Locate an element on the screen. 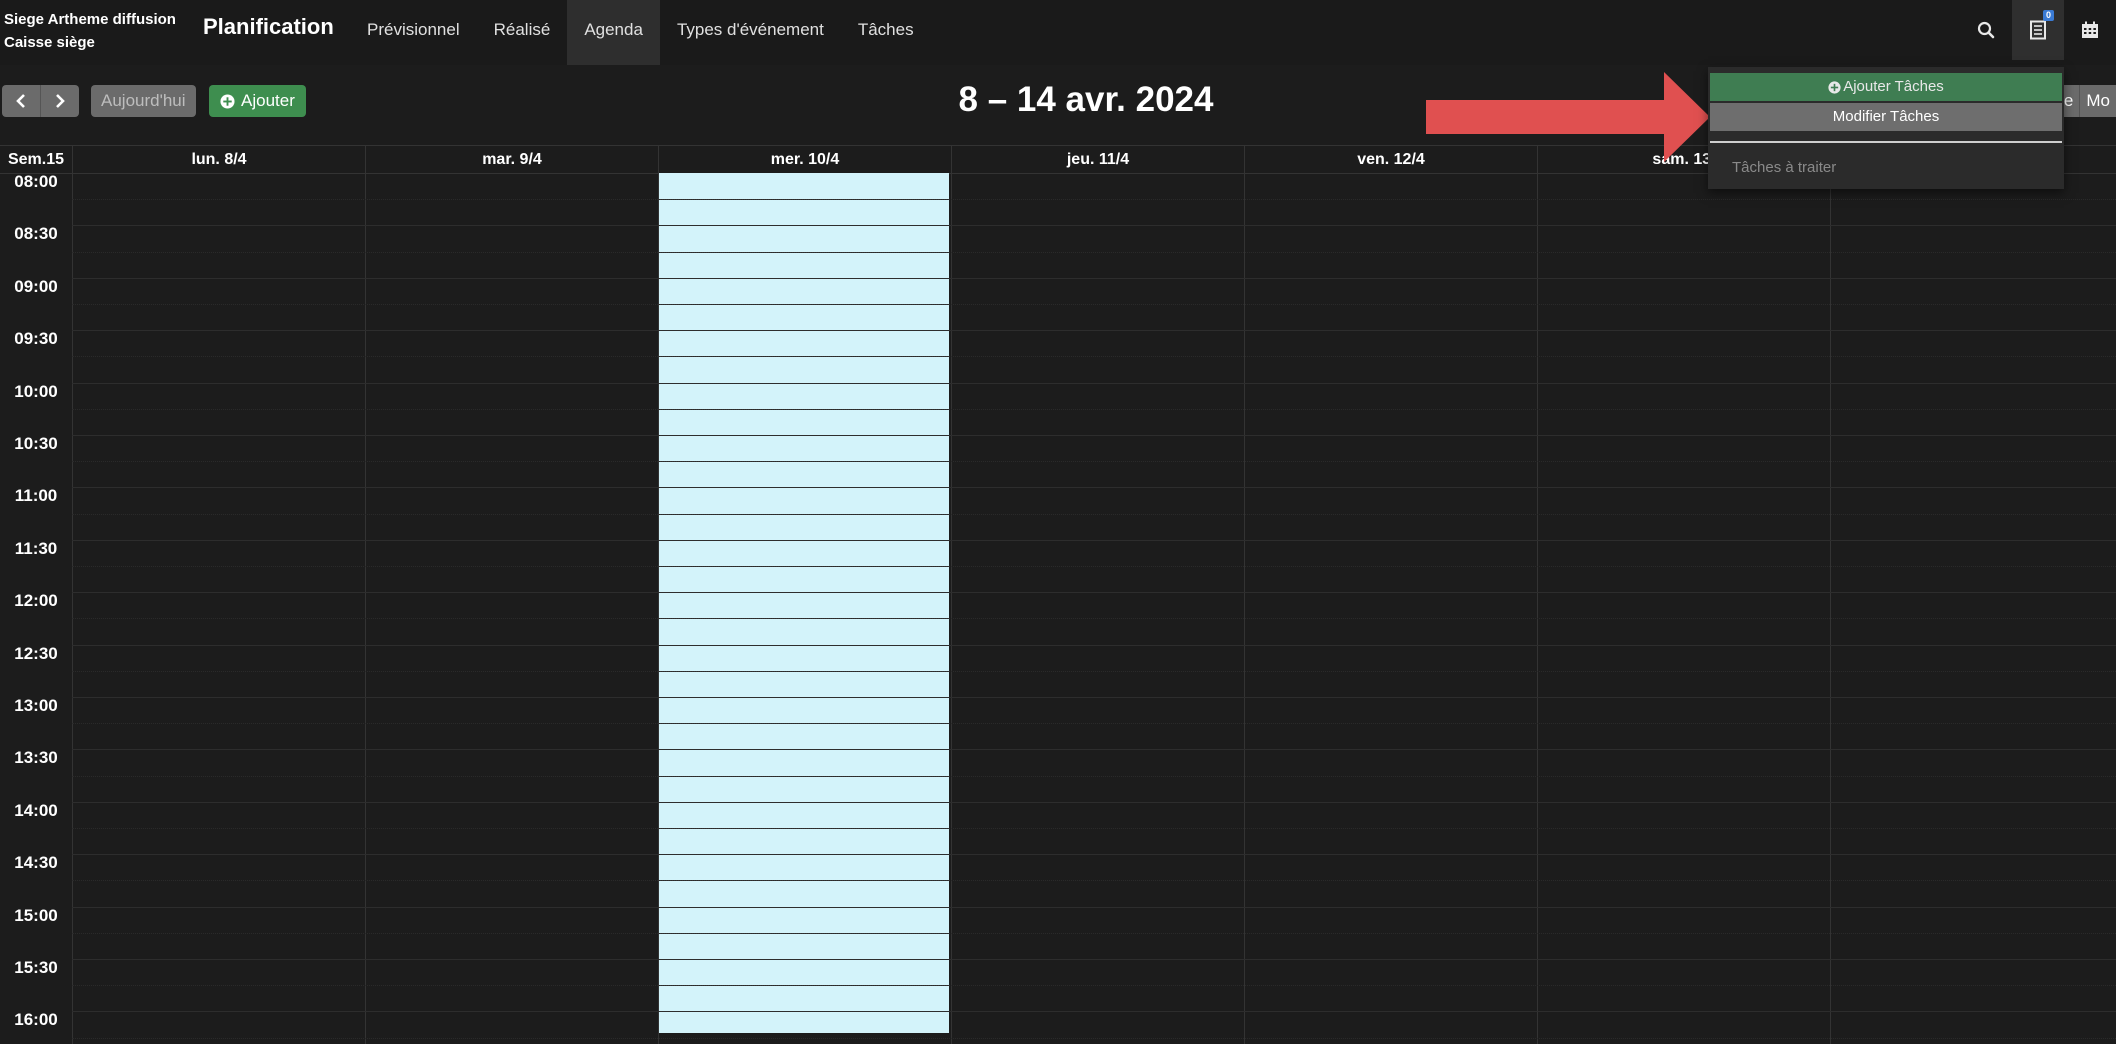  week-number: Sem.15 is located at coordinates (36, 159).